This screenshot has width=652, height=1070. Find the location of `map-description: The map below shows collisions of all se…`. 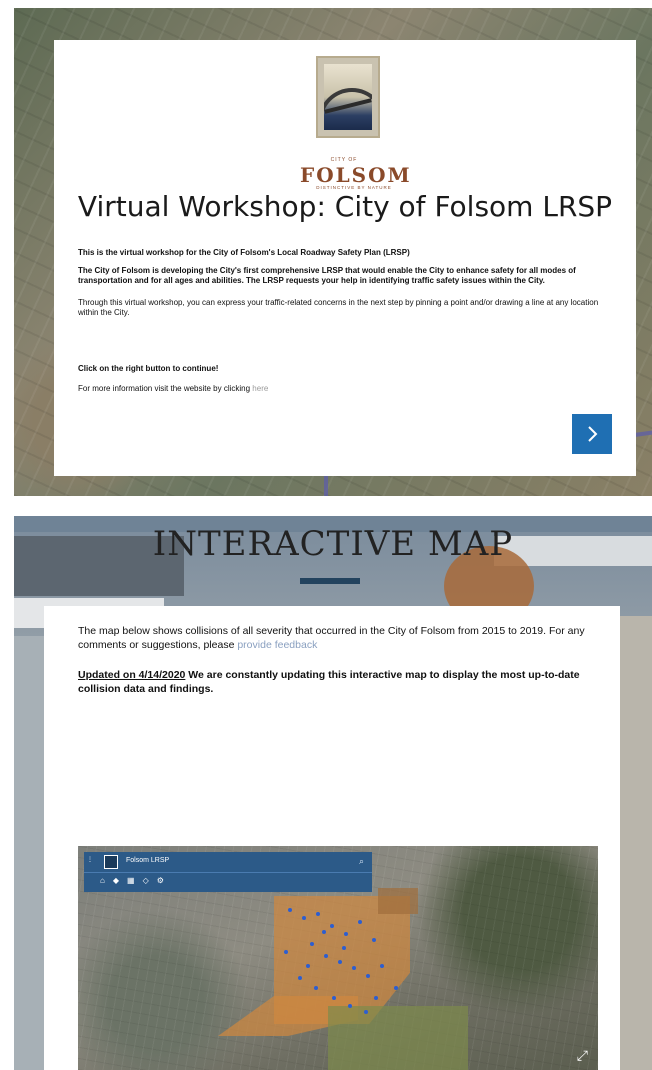

map-description: The map below shows collisions of all se… is located at coordinates (338, 638).